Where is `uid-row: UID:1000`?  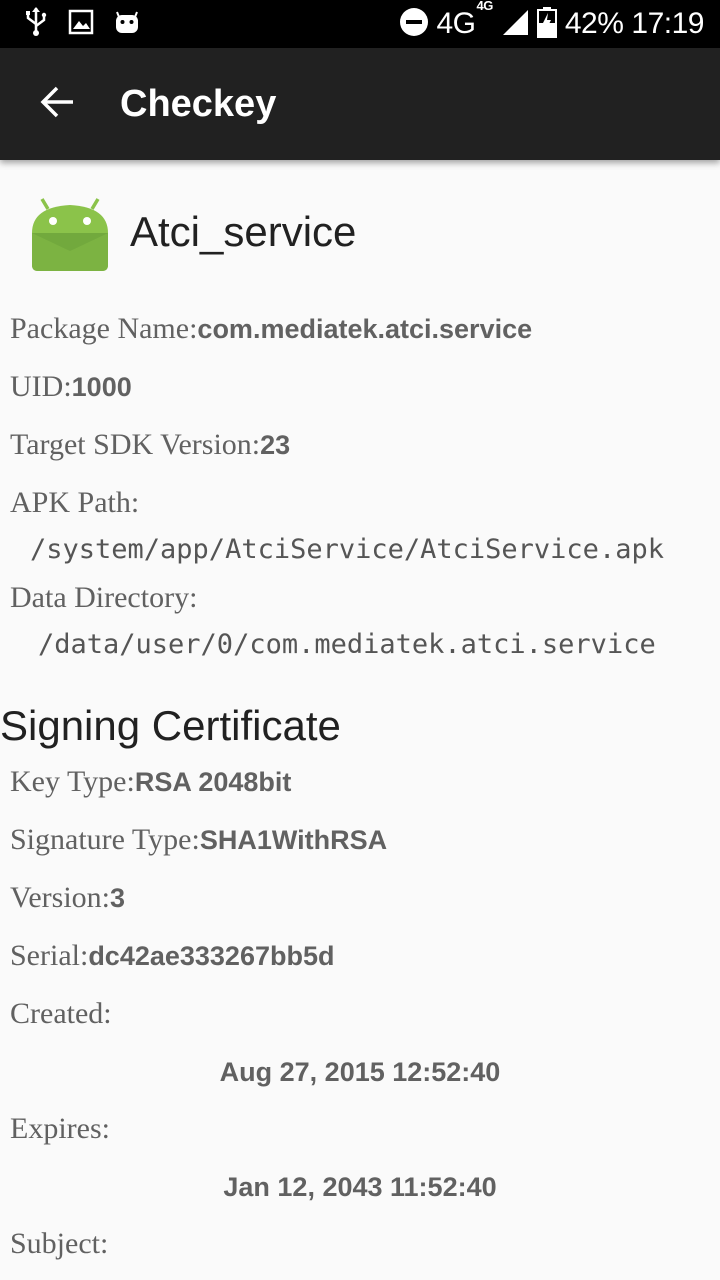
uid-row: UID:1000 is located at coordinates (71, 387).